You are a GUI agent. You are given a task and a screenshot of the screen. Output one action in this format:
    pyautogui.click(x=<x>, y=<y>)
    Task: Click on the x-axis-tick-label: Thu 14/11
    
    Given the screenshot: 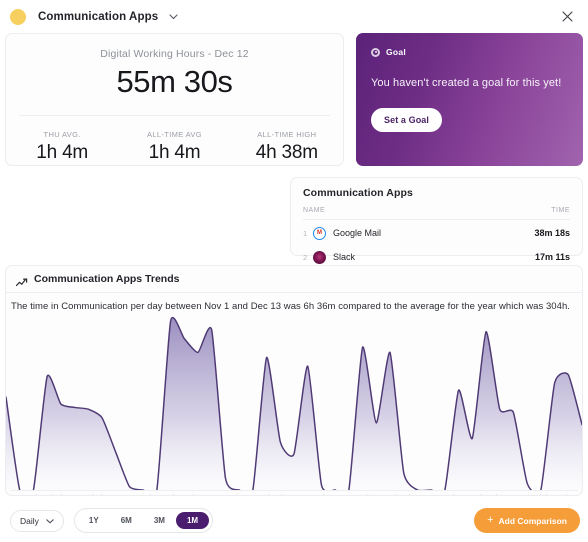 What is the action you would take?
    pyautogui.click(x=184, y=494)
    